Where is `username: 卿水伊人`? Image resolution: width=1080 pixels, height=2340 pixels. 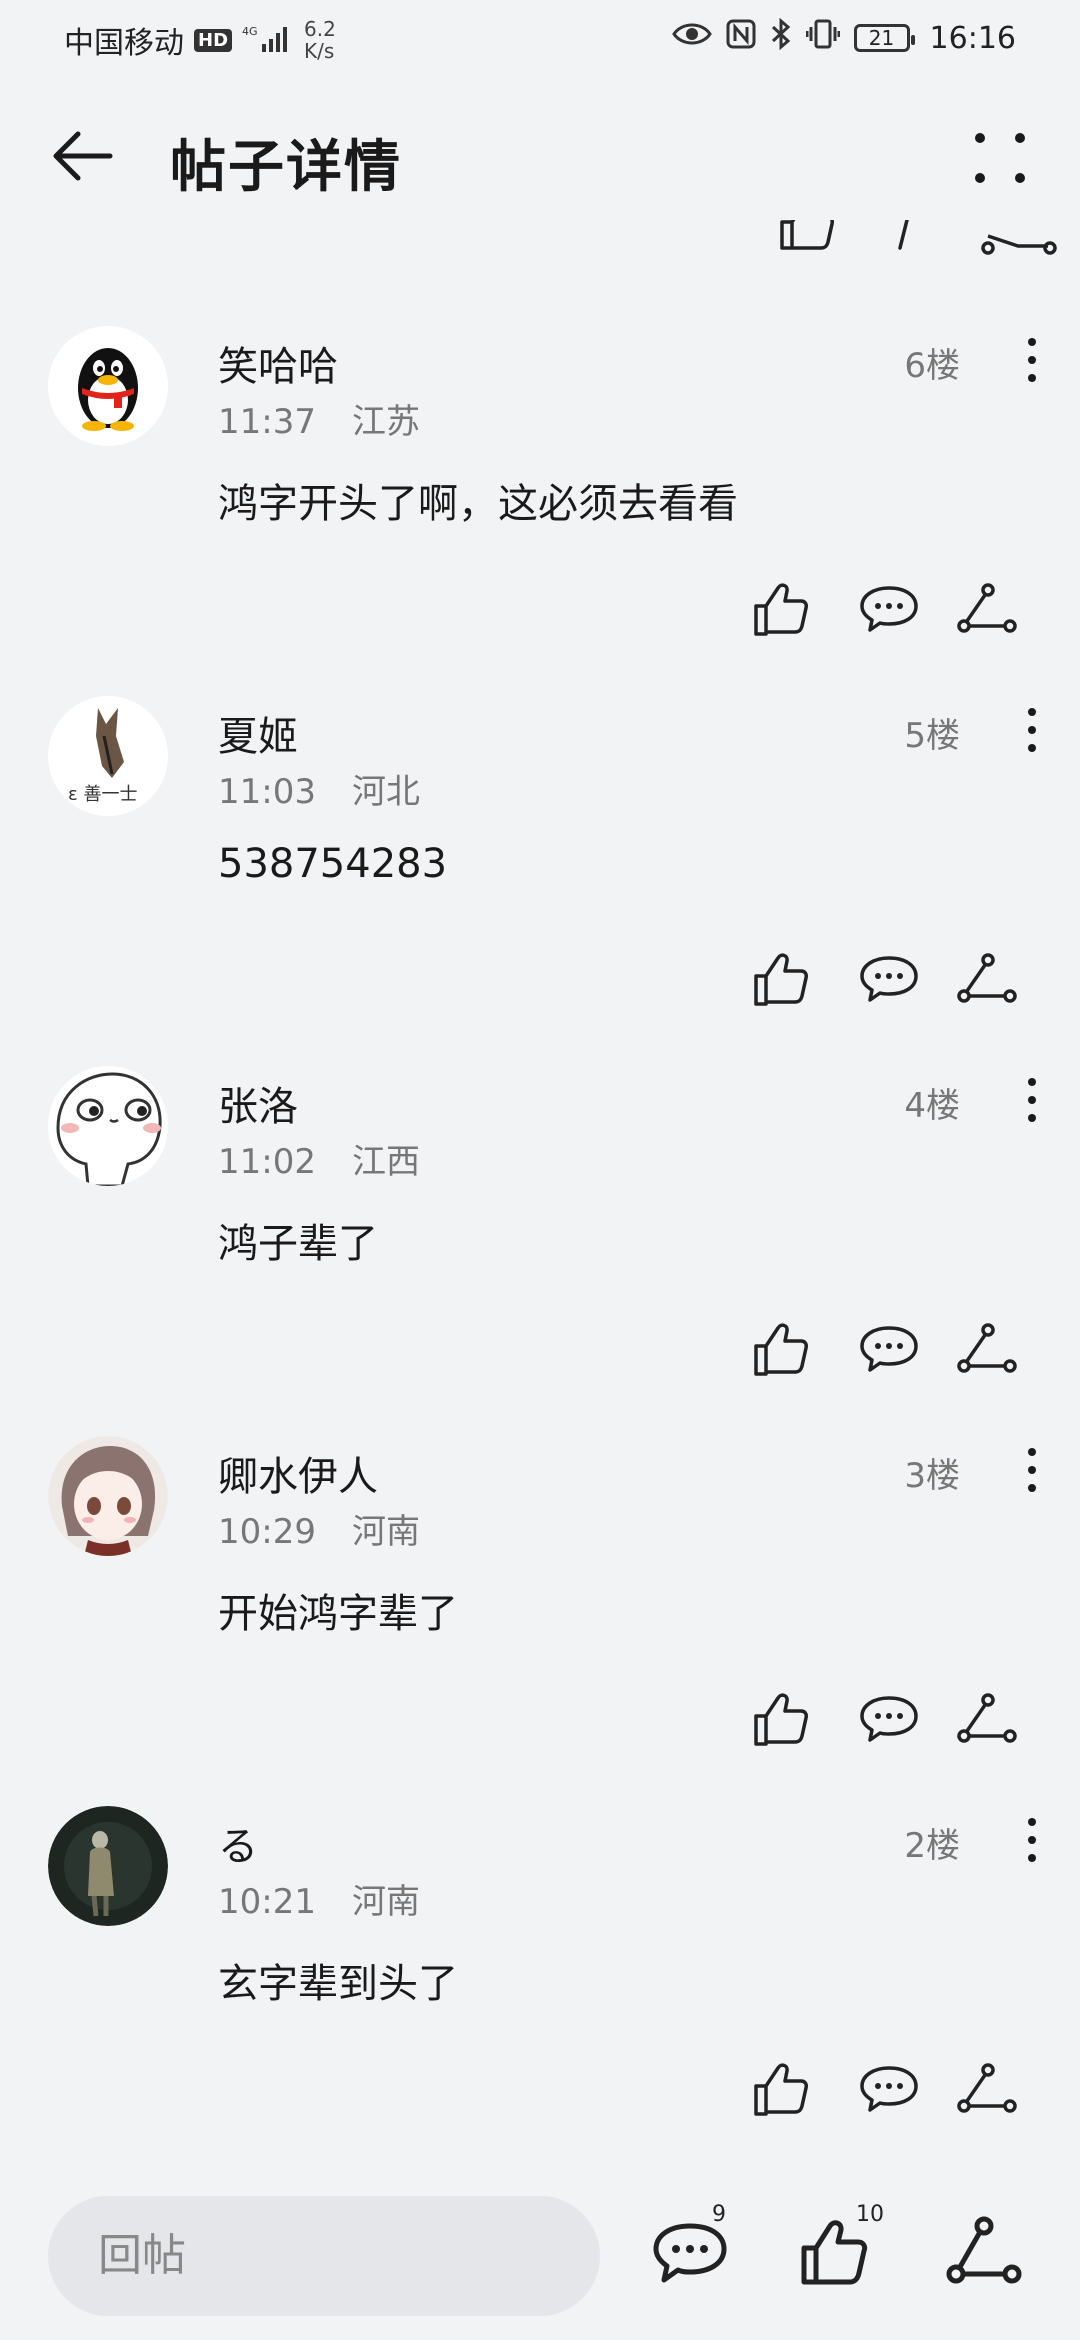
username: 卿水伊人 is located at coordinates (298, 1473).